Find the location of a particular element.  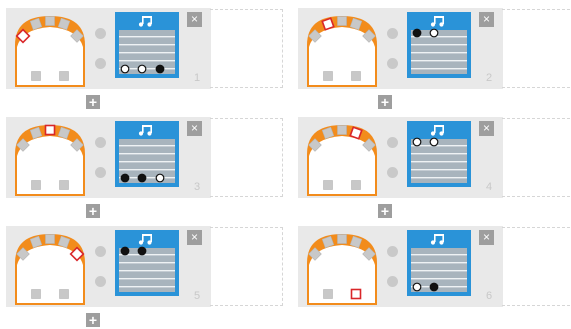

sensor-top-4-selected is located at coordinates (356, 133).